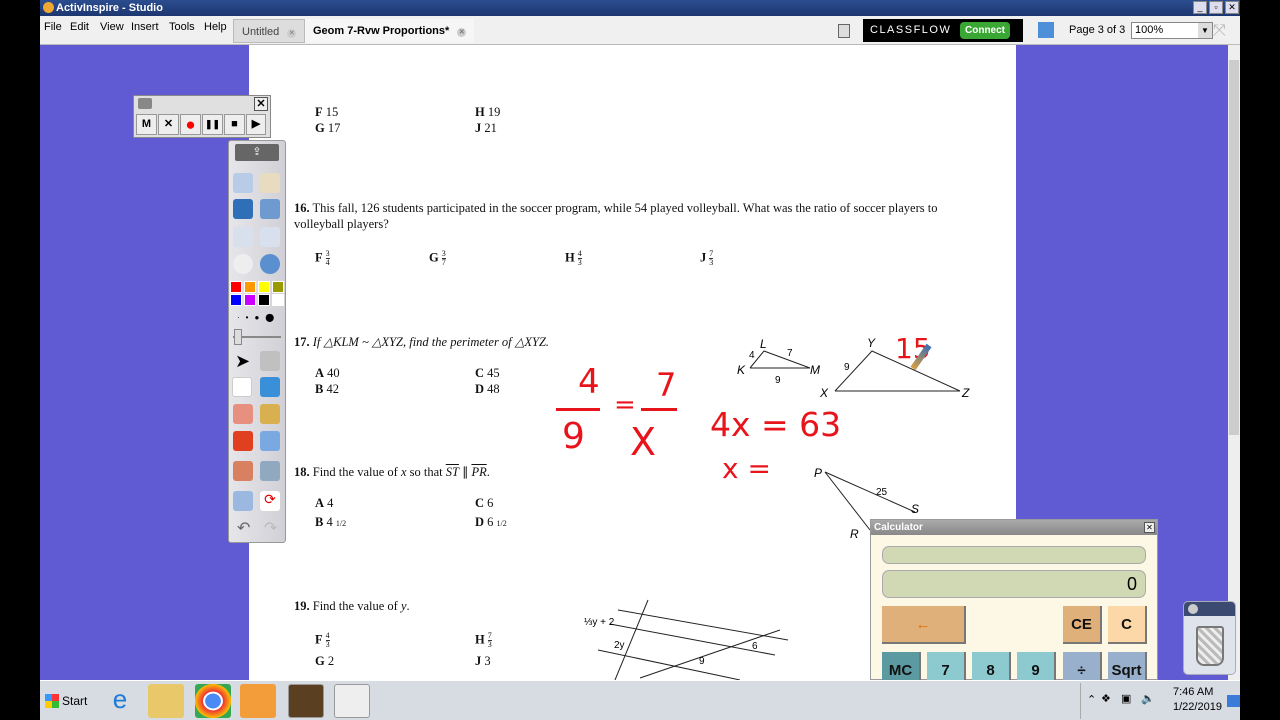 This screenshot has width=1280, height=720. I want to click on color-purple, so click(250, 300).